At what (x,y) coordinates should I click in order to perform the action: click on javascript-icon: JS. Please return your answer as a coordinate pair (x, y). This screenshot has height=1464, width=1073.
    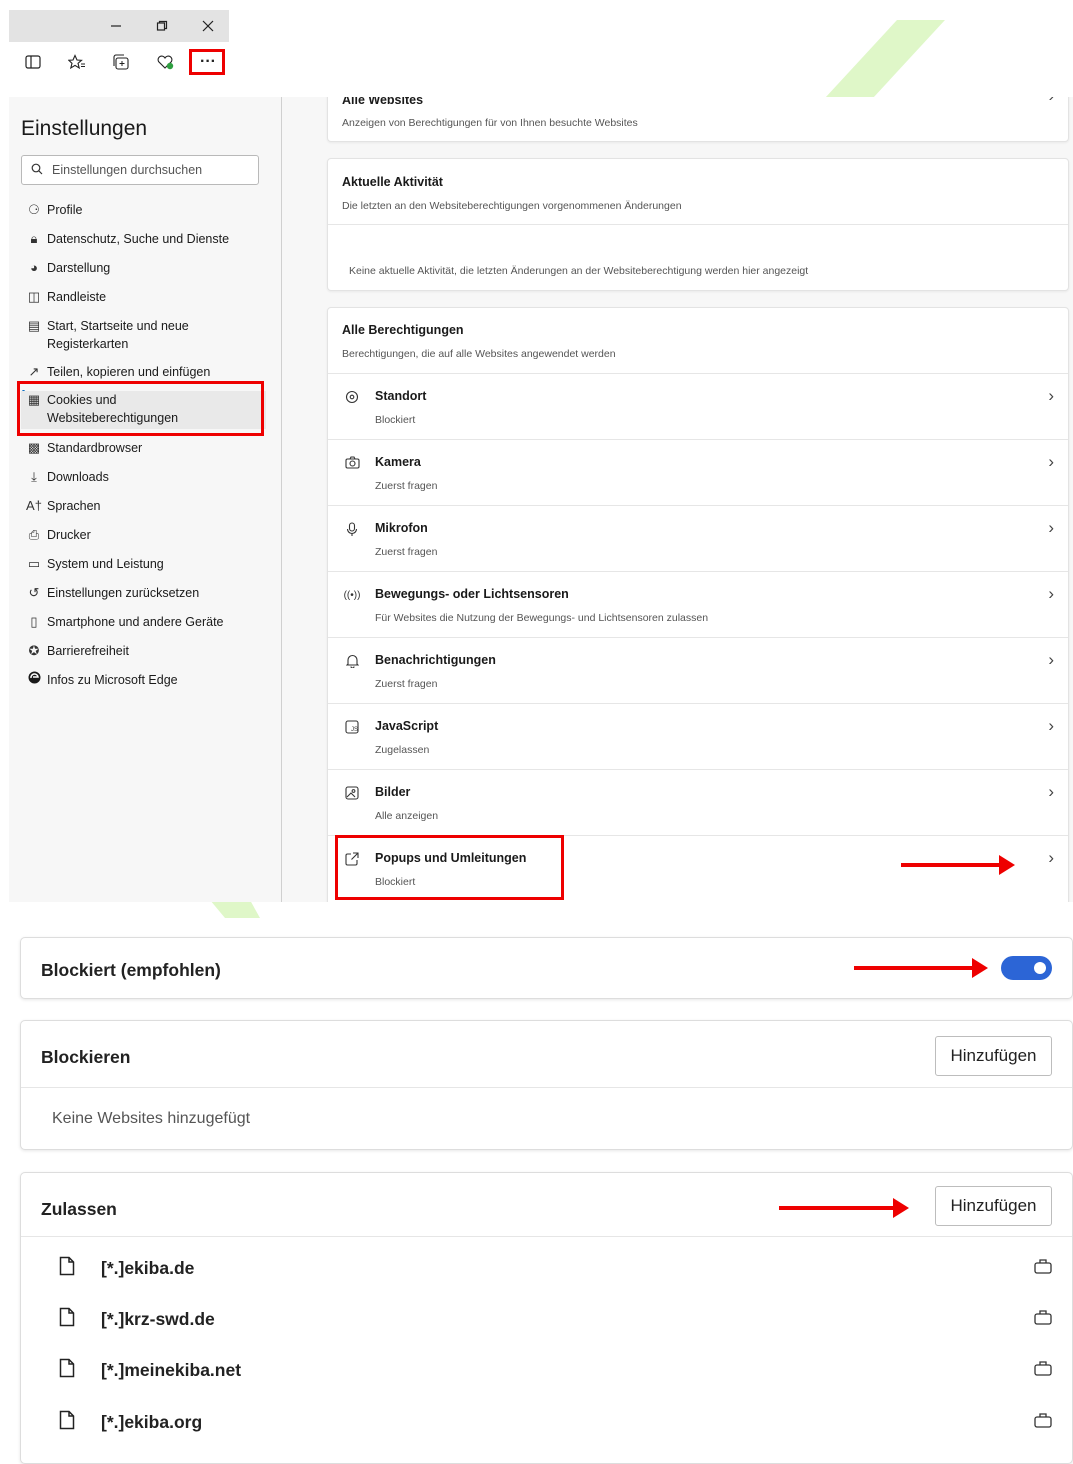
    Looking at the image, I should click on (352, 728).